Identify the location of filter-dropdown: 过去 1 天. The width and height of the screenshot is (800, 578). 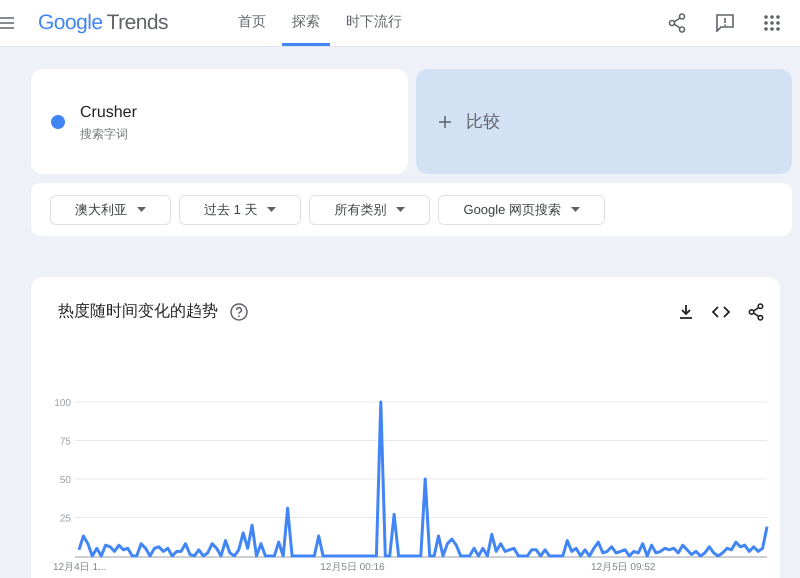
(240, 209).